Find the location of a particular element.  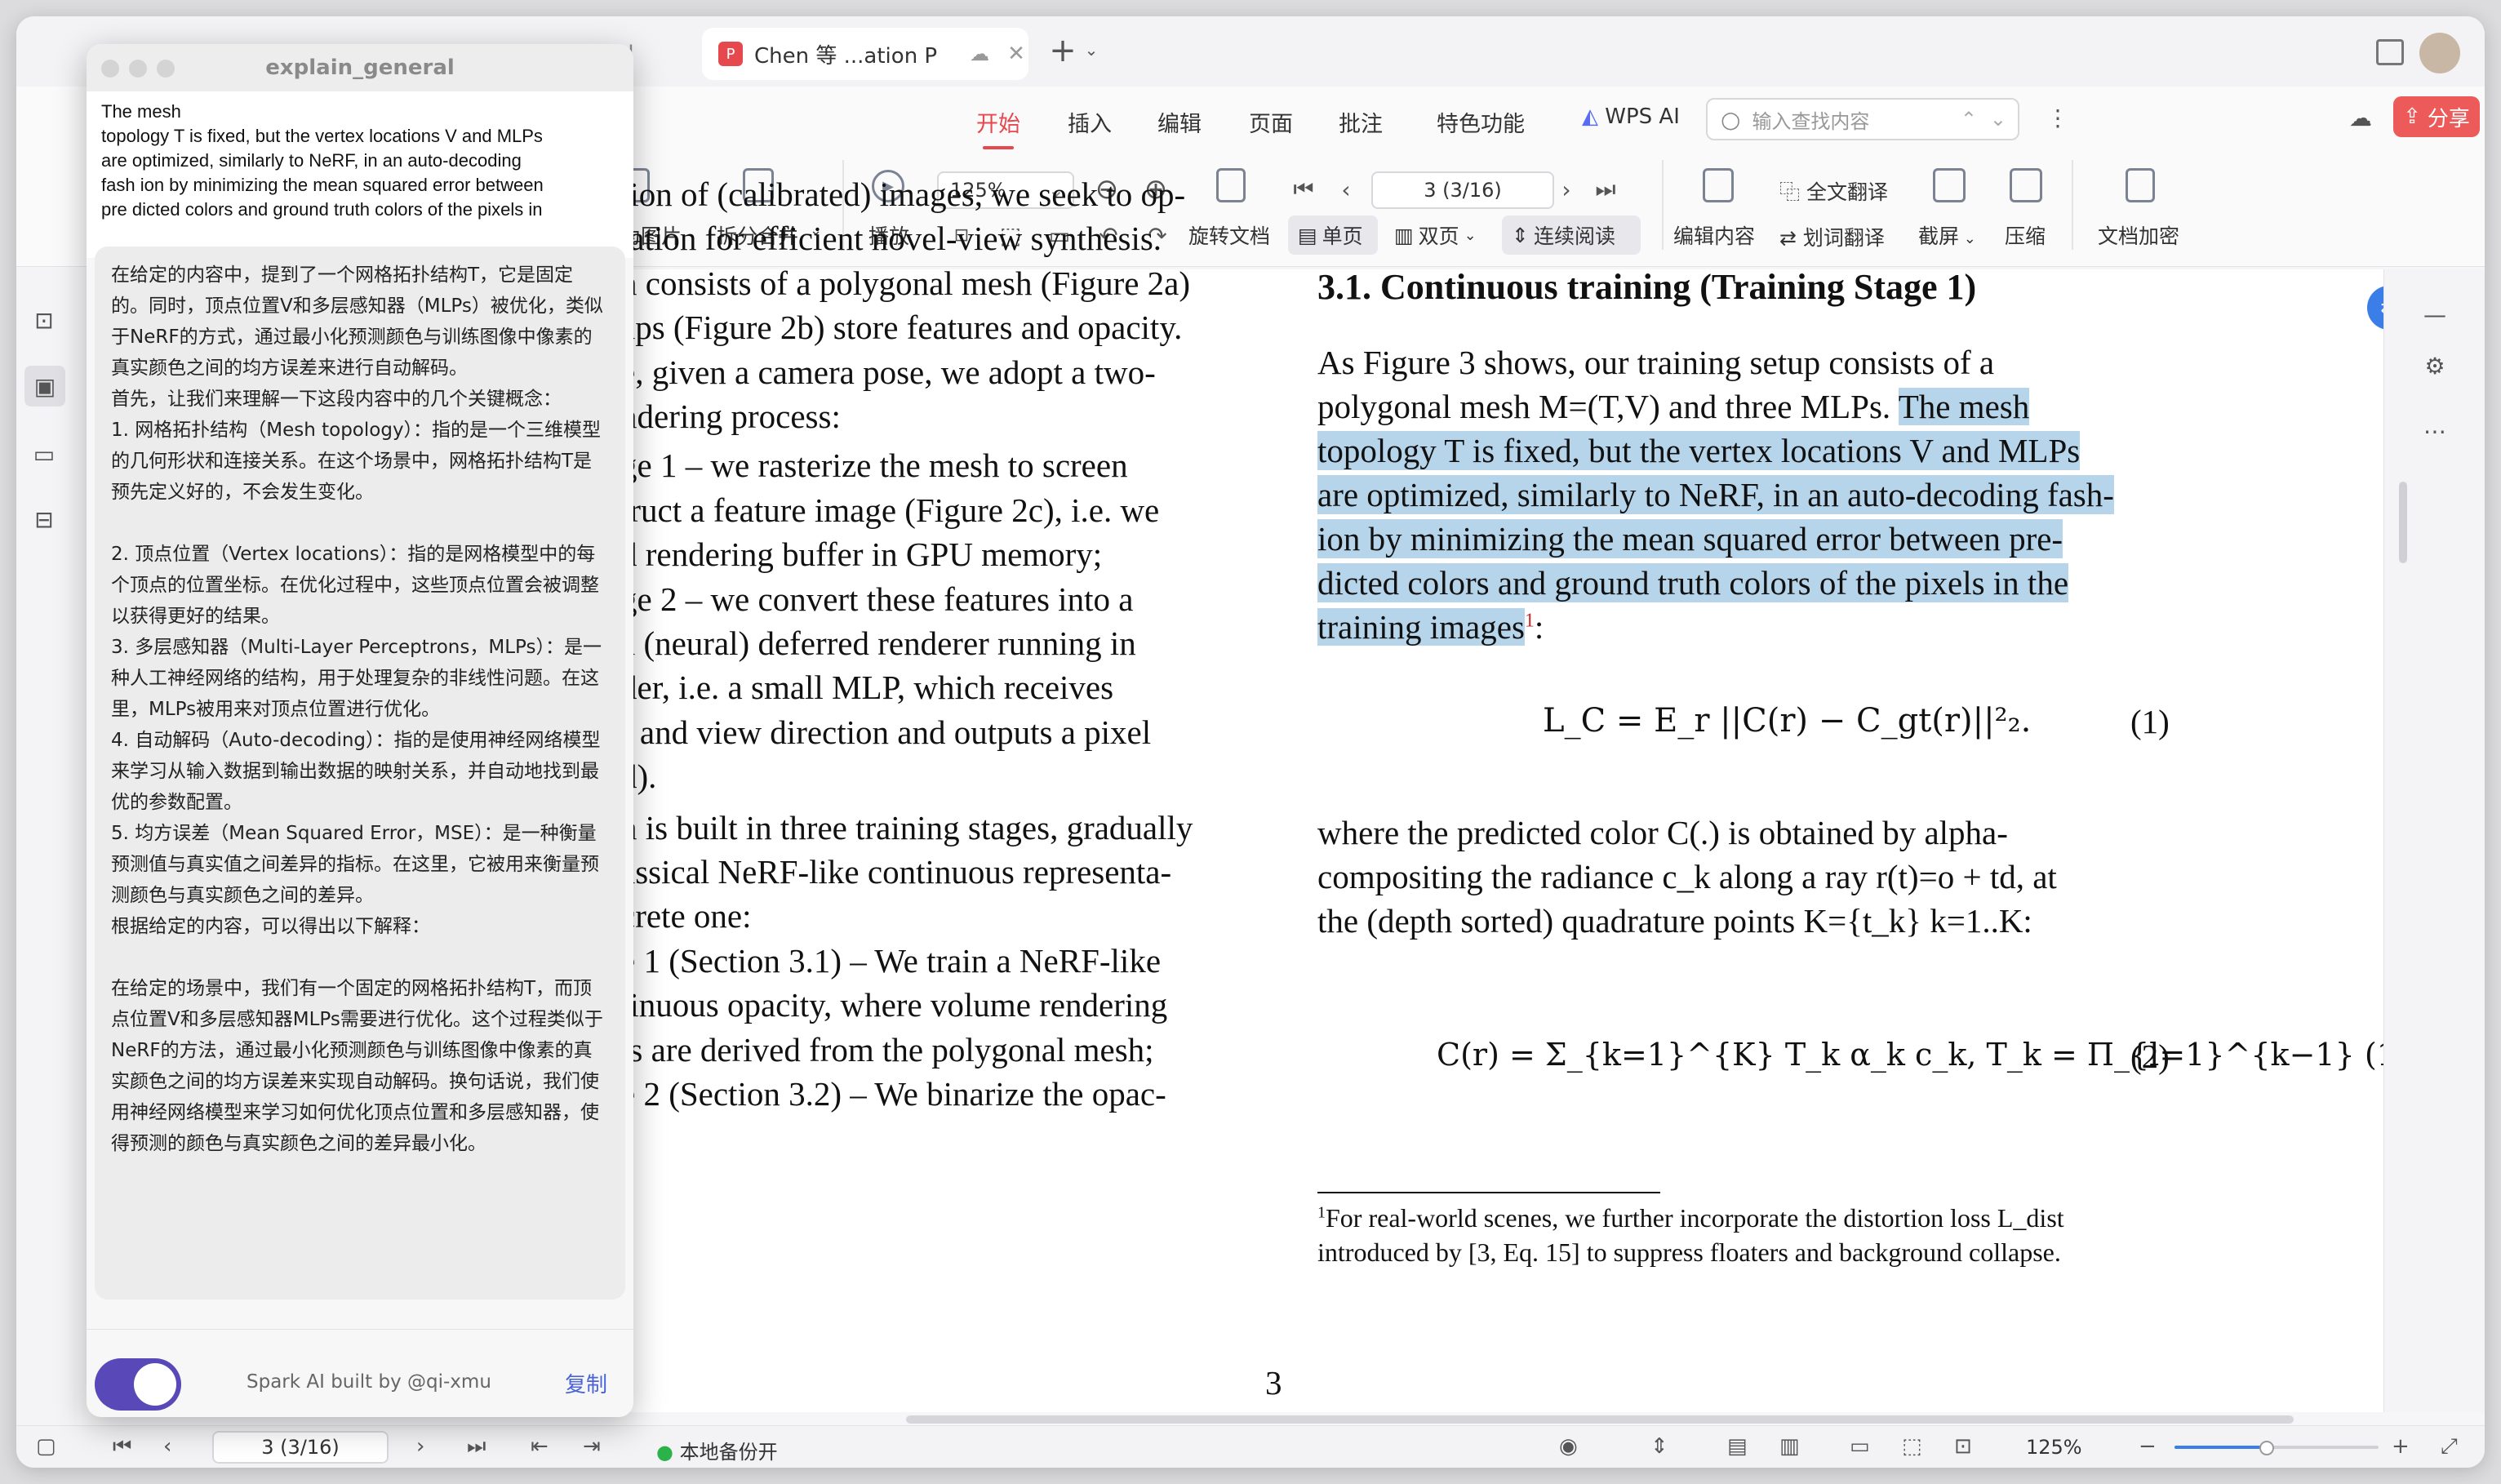

backup-label: 本地备份开 is located at coordinates (728, 1452).